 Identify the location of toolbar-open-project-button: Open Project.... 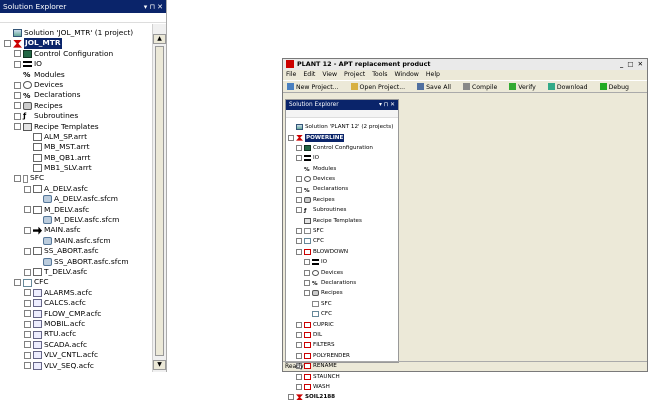
(381, 87).